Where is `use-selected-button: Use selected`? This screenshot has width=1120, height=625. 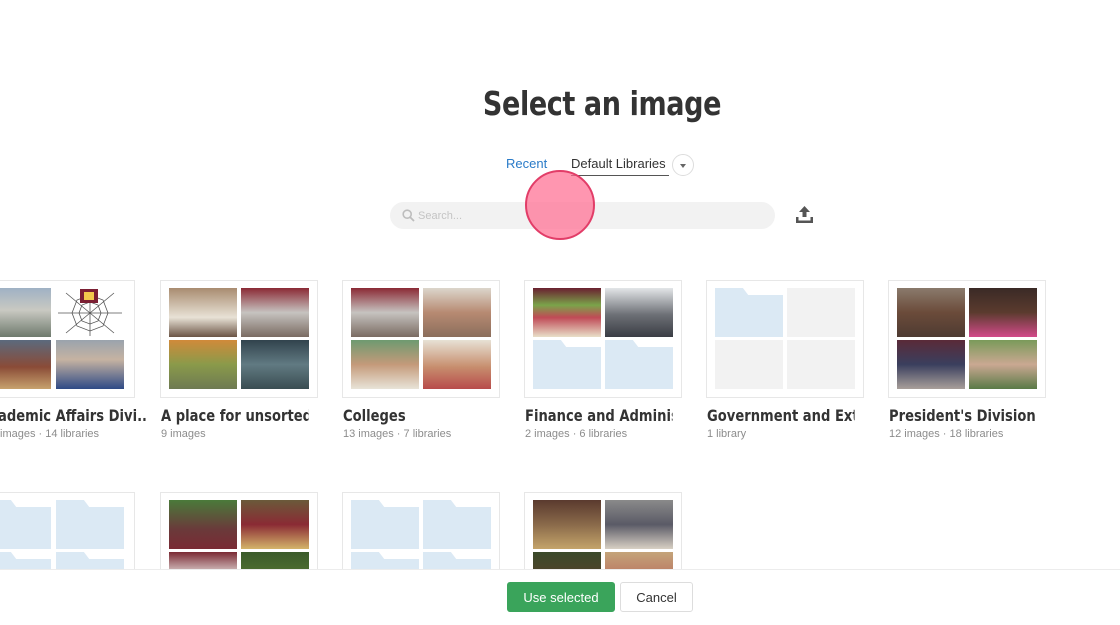
use-selected-button: Use selected is located at coordinates (561, 597).